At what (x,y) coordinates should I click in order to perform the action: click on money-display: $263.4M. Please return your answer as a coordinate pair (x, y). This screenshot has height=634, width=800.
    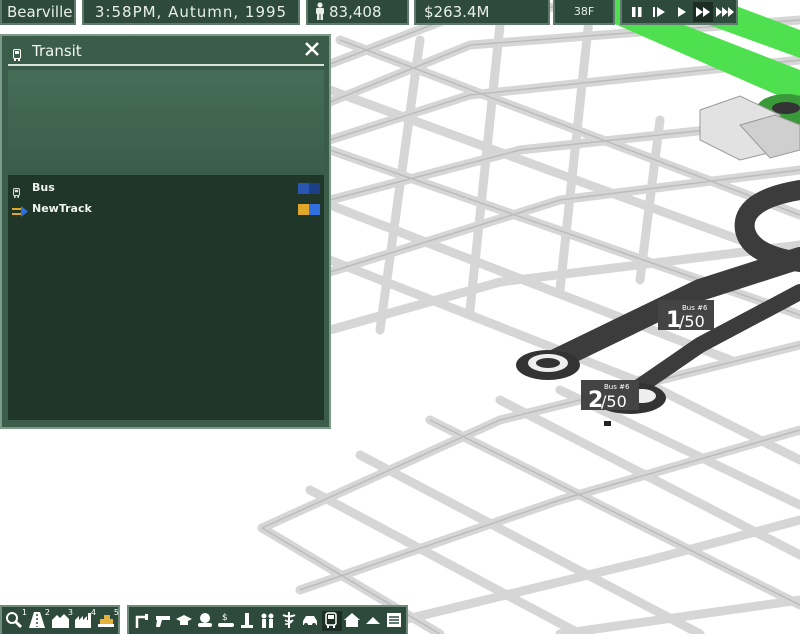
    Looking at the image, I should click on (482, 12).